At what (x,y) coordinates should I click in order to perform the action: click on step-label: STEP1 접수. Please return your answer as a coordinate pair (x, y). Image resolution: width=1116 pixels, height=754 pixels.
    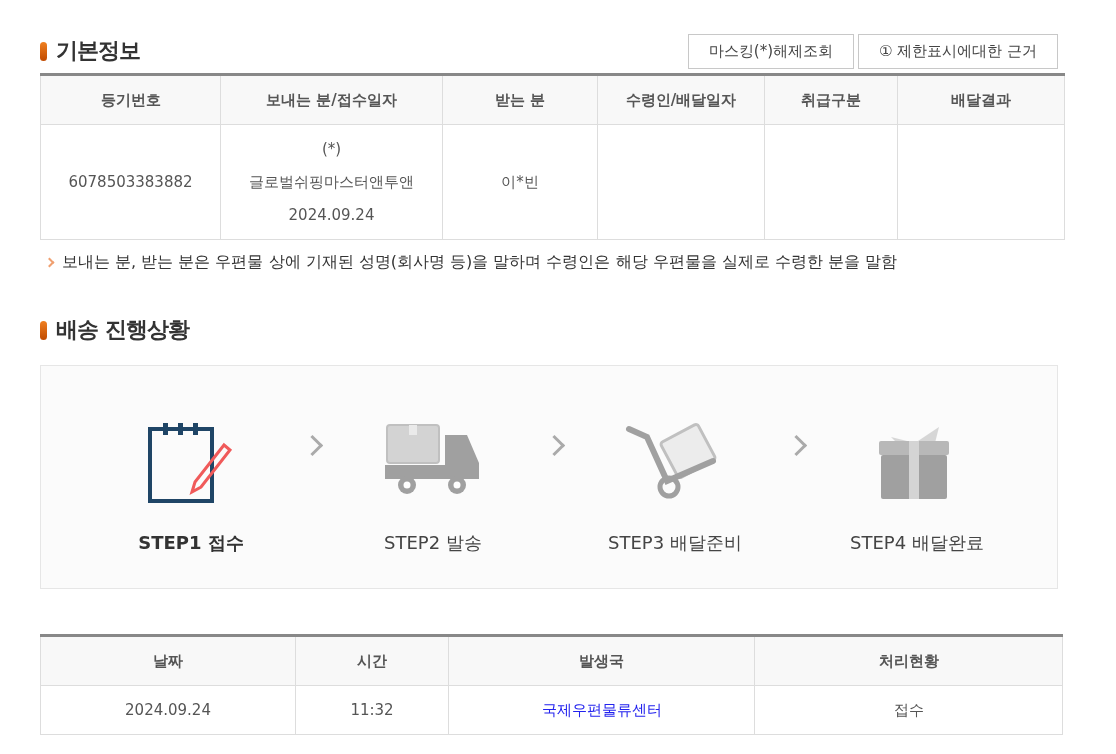
    Looking at the image, I should click on (191, 543).